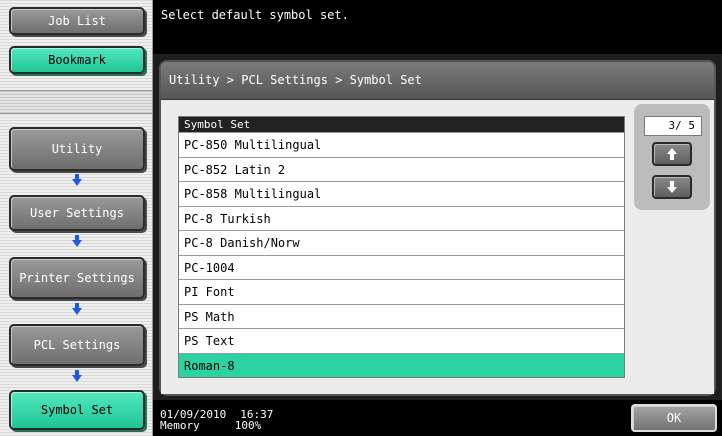 The width and height of the screenshot is (722, 436). Describe the element at coordinates (437, 81) in the screenshot. I see `breadcrumb: Utility > PCL Settings > Symbol Set` at that location.